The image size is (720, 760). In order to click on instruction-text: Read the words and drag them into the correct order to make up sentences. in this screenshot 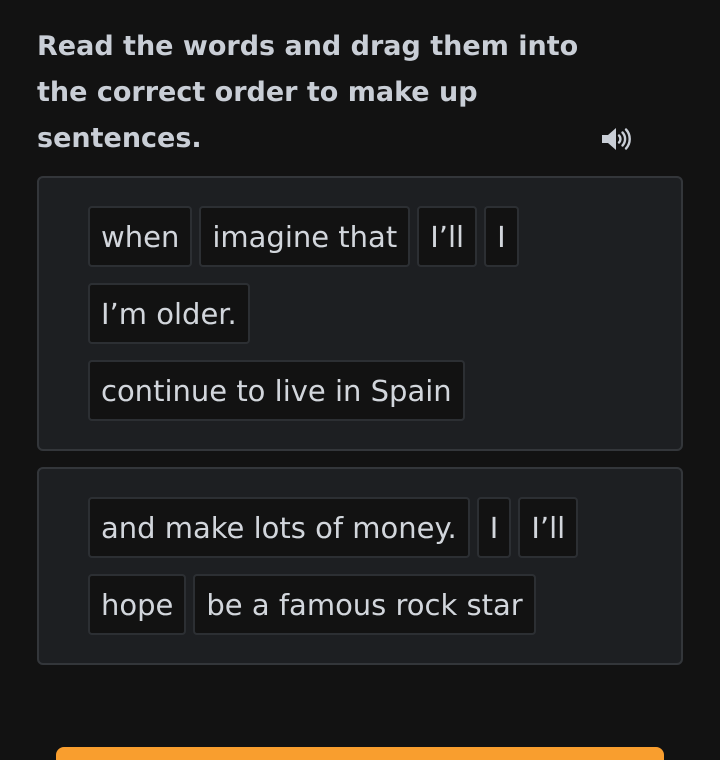, I will do `click(308, 93)`.